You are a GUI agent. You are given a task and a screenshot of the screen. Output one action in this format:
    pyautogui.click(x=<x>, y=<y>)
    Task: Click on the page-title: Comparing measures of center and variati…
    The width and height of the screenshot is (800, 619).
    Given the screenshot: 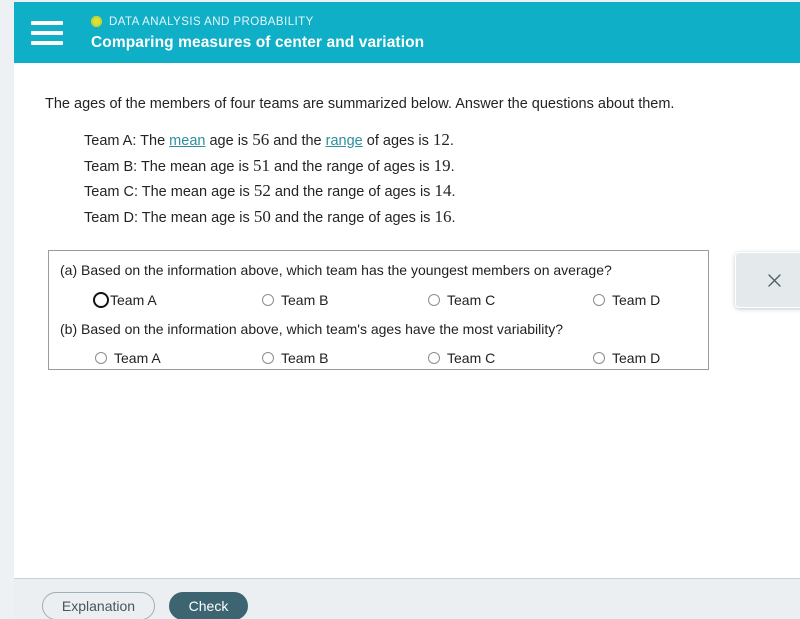 What is the action you would take?
    pyautogui.click(x=258, y=42)
    